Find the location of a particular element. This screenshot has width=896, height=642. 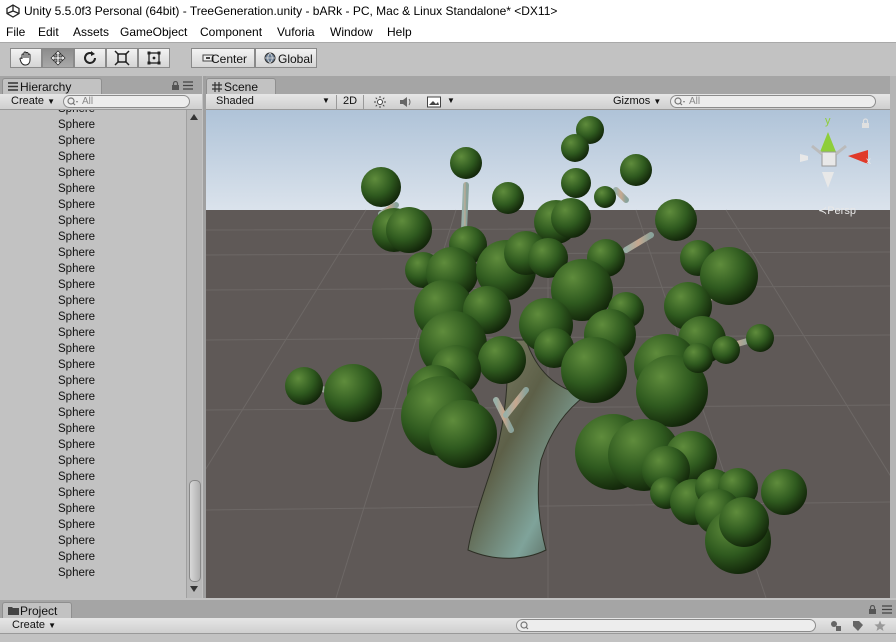

hand-tool-button is located at coordinates (26, 58).